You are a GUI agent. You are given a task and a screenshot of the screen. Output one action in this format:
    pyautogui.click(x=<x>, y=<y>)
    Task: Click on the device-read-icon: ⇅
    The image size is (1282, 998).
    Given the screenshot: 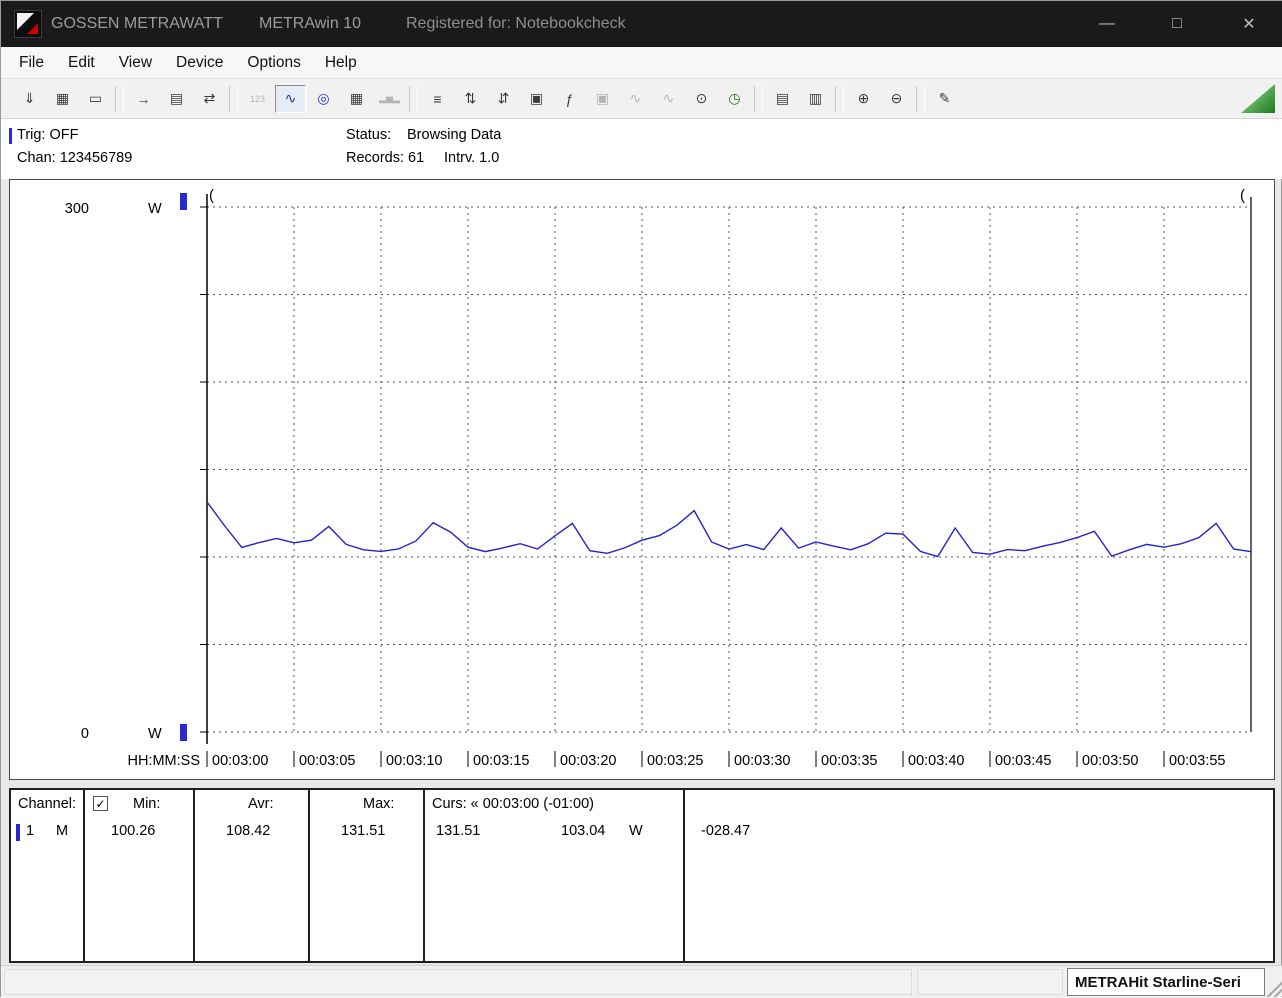 What is the action you would take?
    pyautogui.click(x=470, y=98)
    